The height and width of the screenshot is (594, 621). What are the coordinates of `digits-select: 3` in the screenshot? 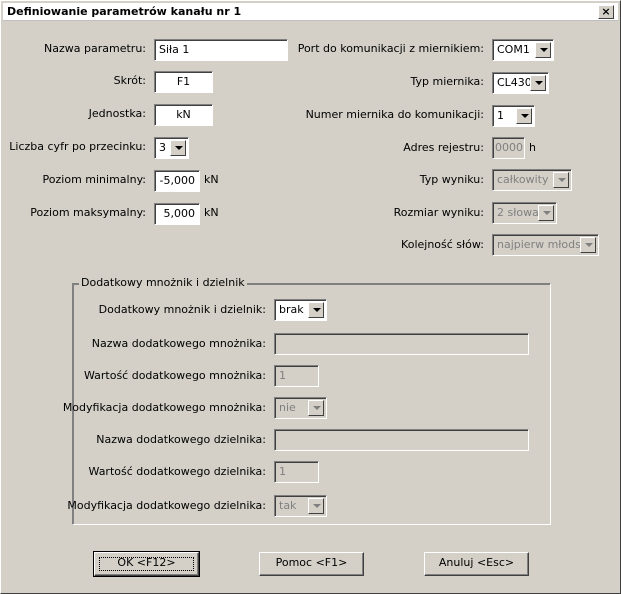 It's located at (171, 148).